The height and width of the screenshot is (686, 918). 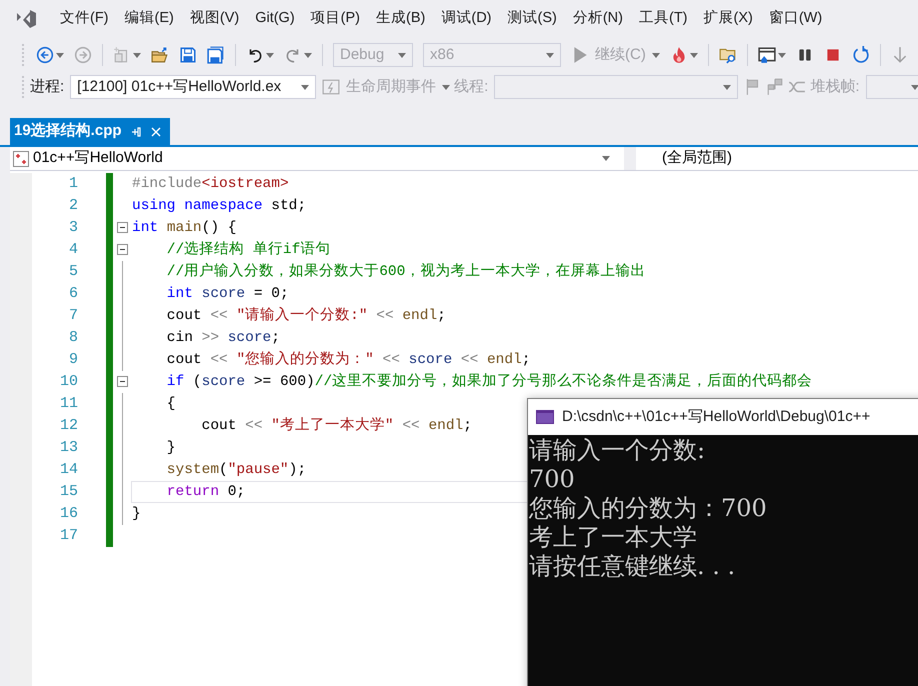 What do you see at coordinates (45, 55) in the screenshot?
I see `back-icon` at bounding box center [45, 55].